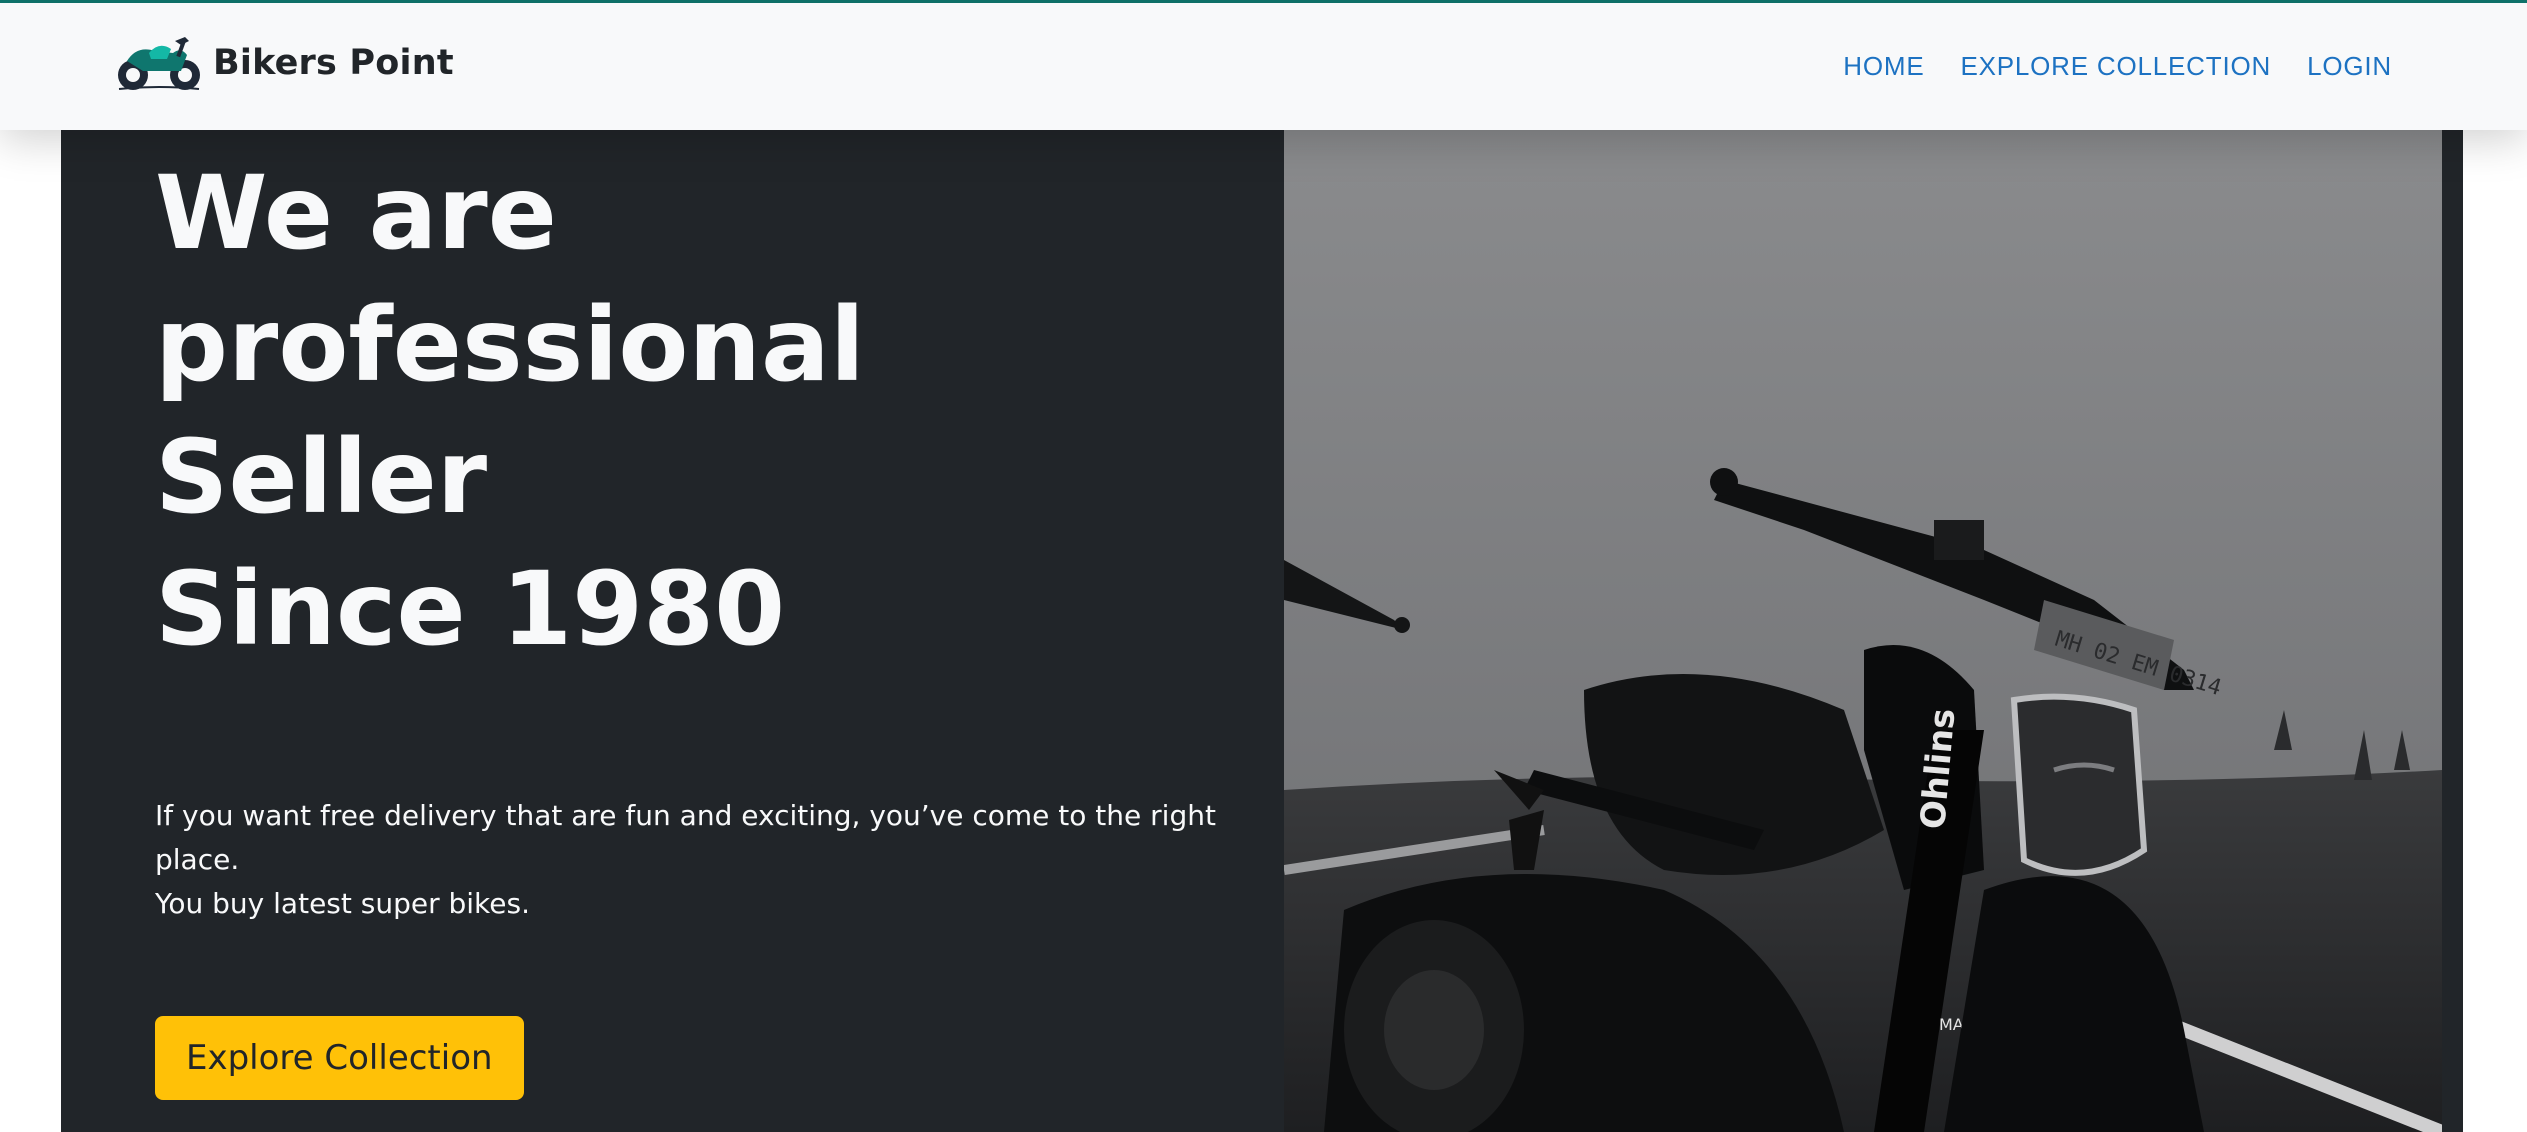 This screenshot has width=2527, height=1132. What do you see at coordinates (470, 609) in the screenshot?
I see `hero-title-line: Since 1980` at bounding box center [470, 609].